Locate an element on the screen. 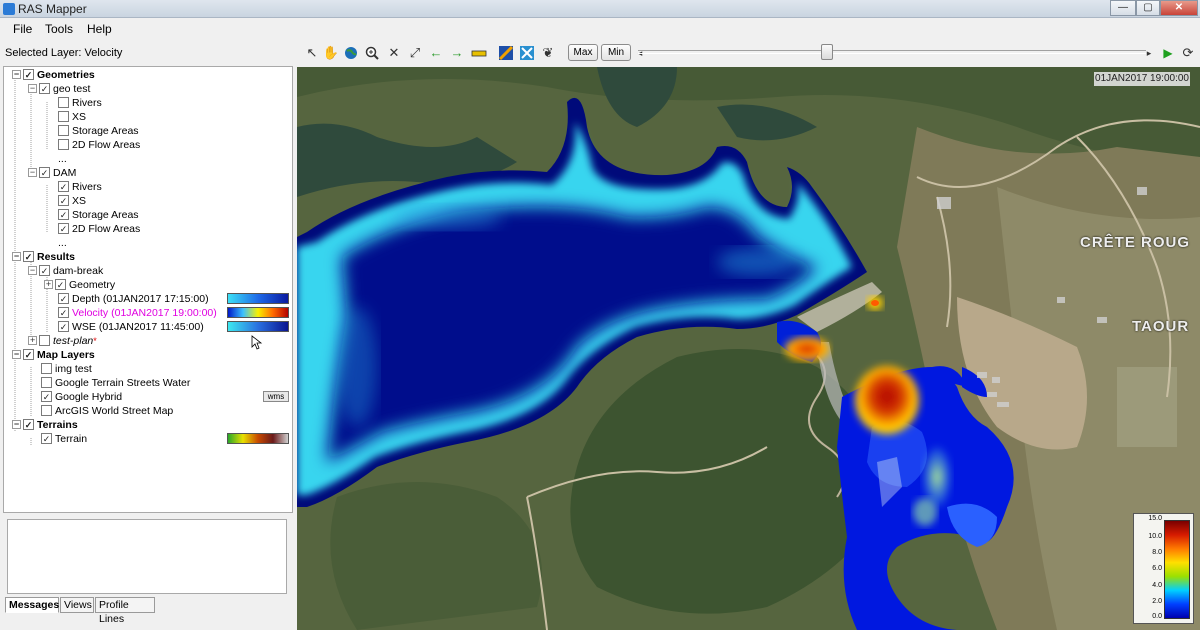 This screenshot has width=1200, height=630. tab-messages: Messages is located at coordinates (32, 605).